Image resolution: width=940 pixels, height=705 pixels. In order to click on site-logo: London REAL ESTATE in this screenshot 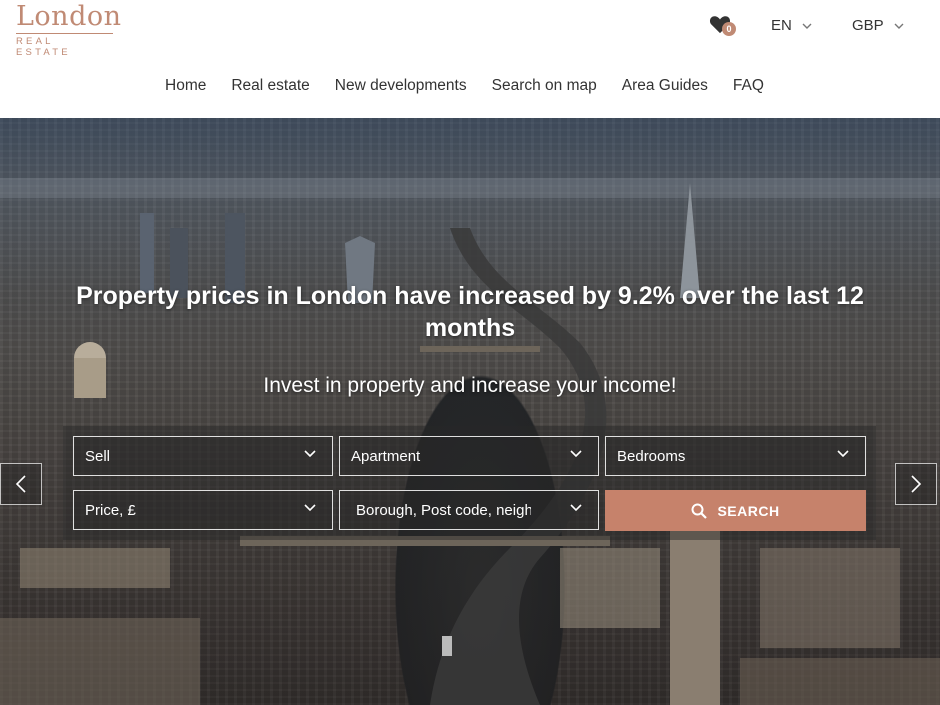, I will do `click(69, 30)`.